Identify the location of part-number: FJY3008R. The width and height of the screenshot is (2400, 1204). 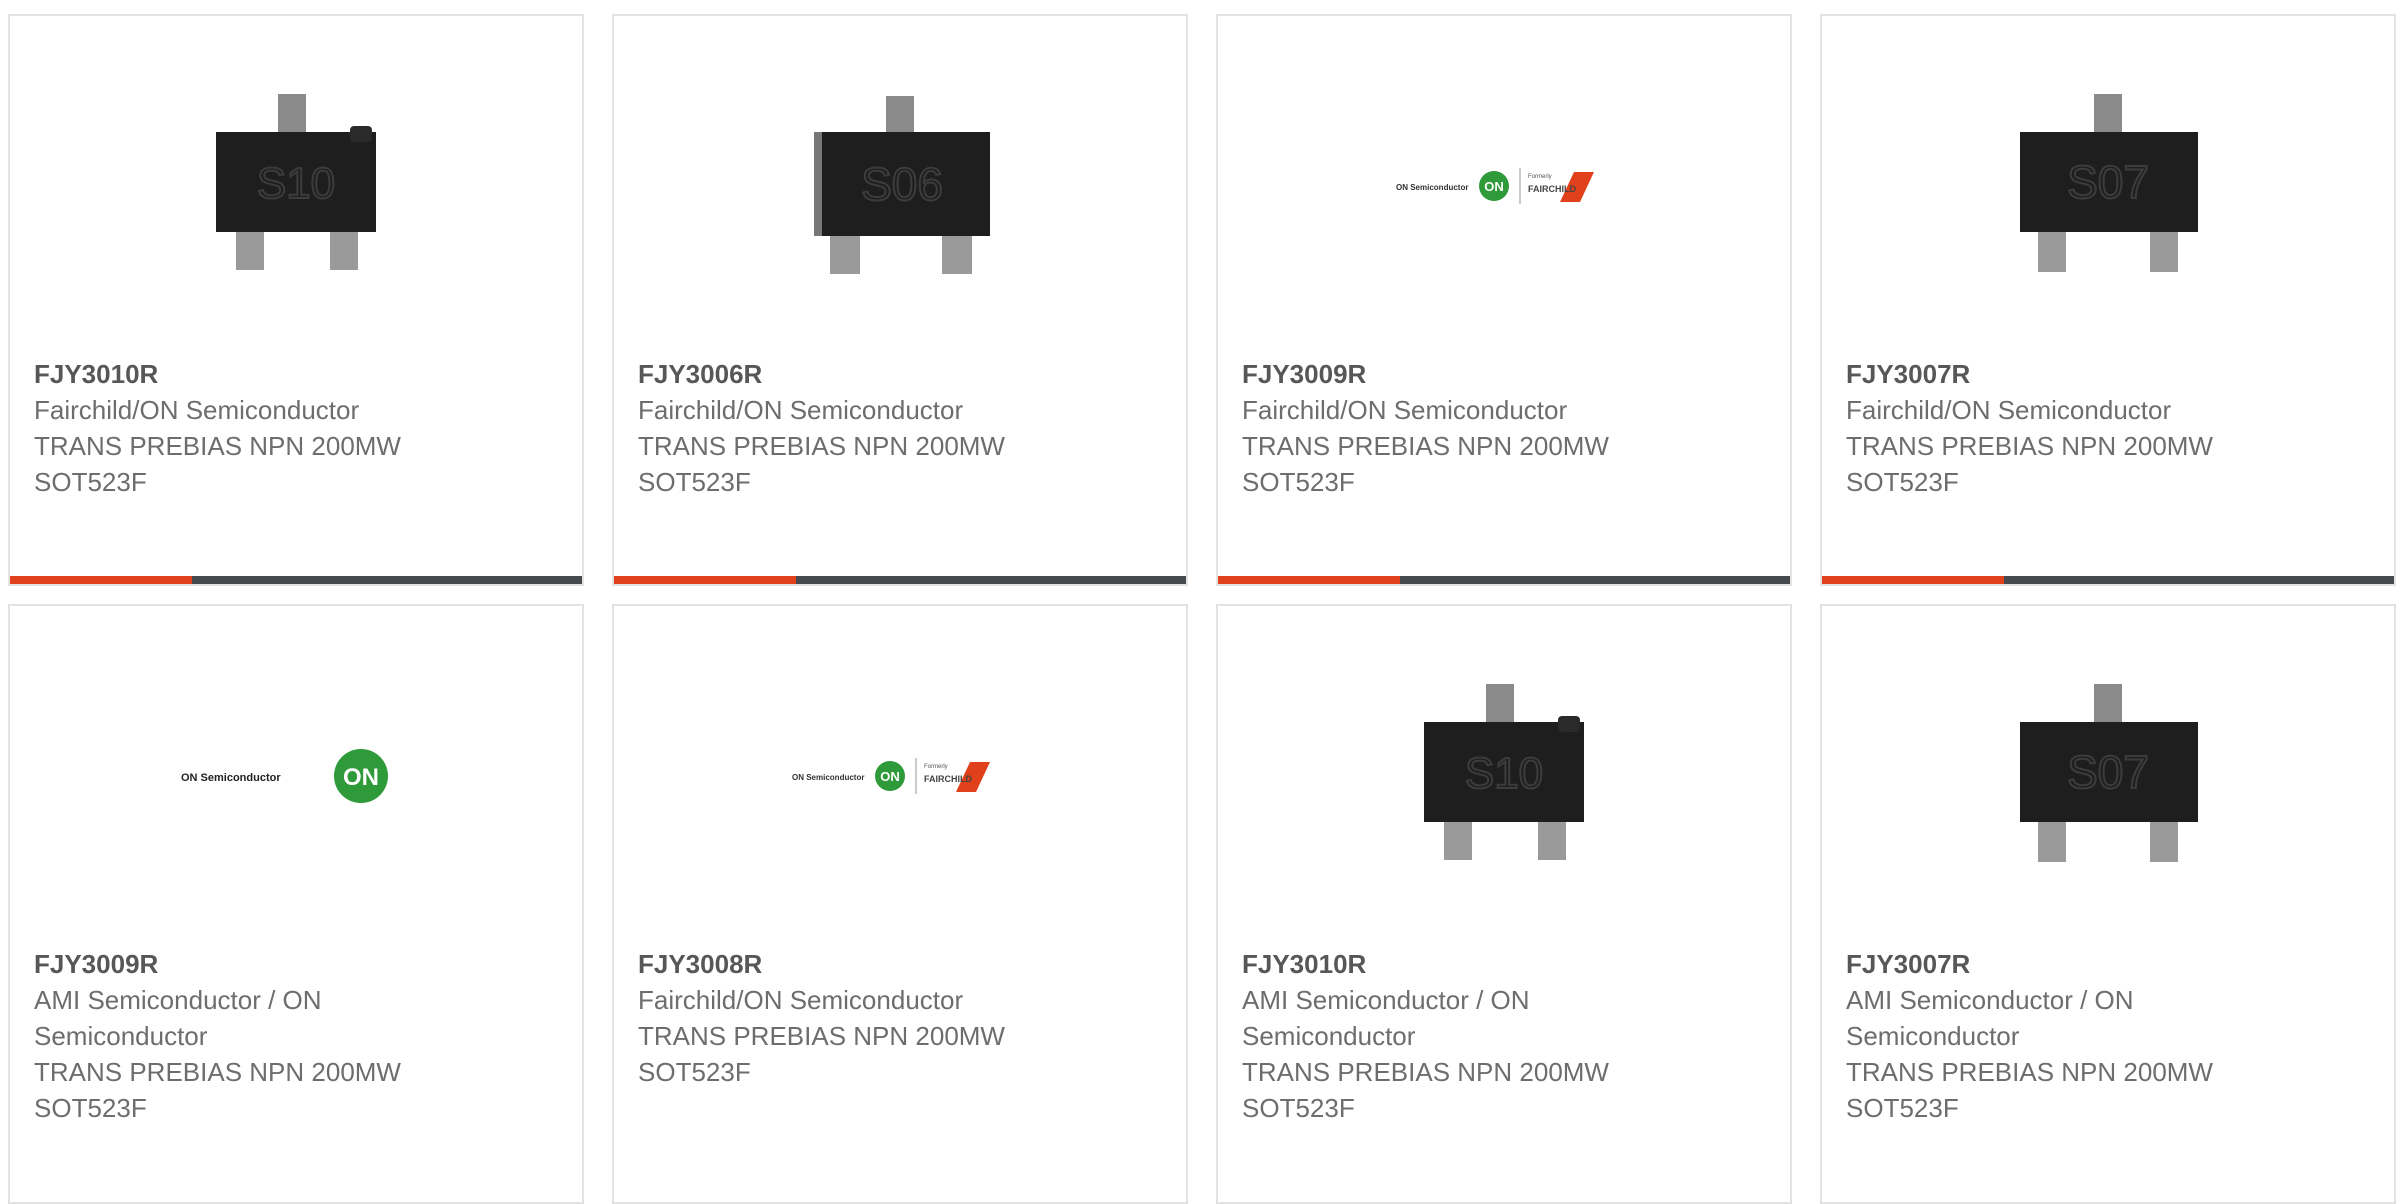
(700, 964).